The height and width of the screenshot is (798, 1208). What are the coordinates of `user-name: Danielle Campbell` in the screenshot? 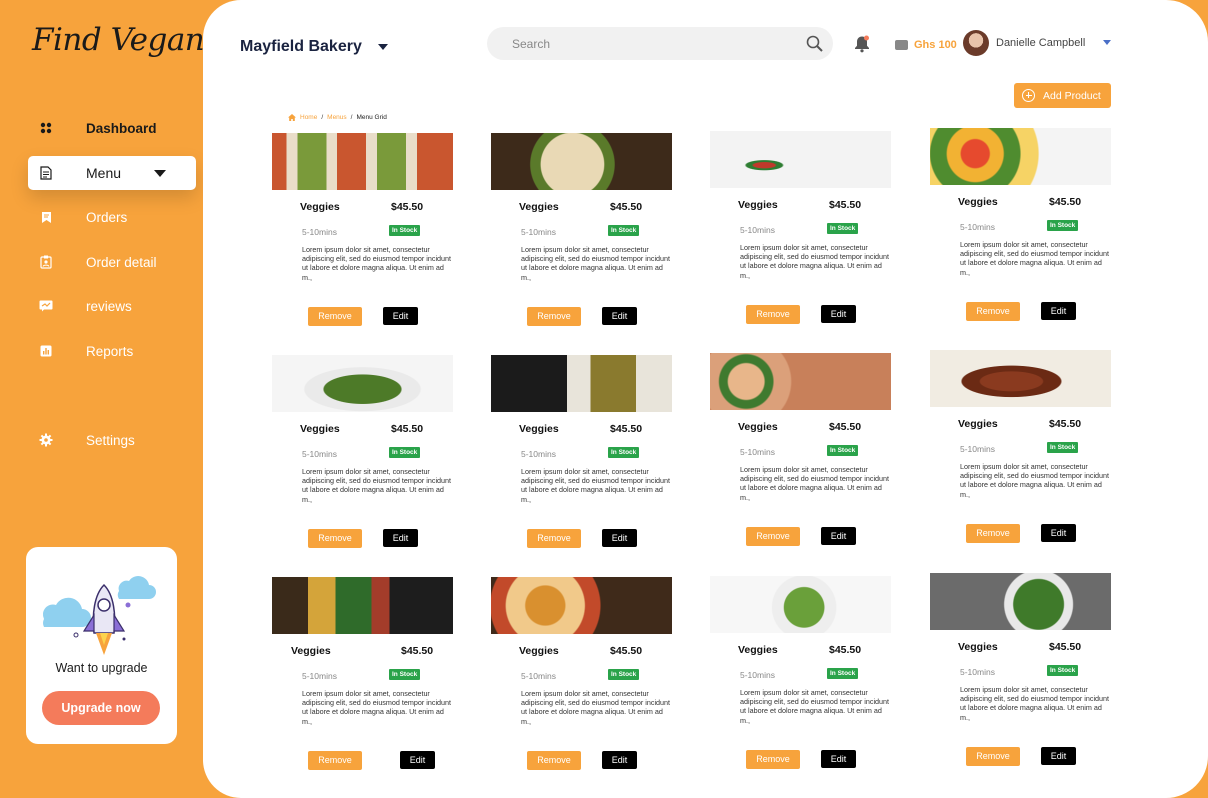 It's located at (1040, 43).